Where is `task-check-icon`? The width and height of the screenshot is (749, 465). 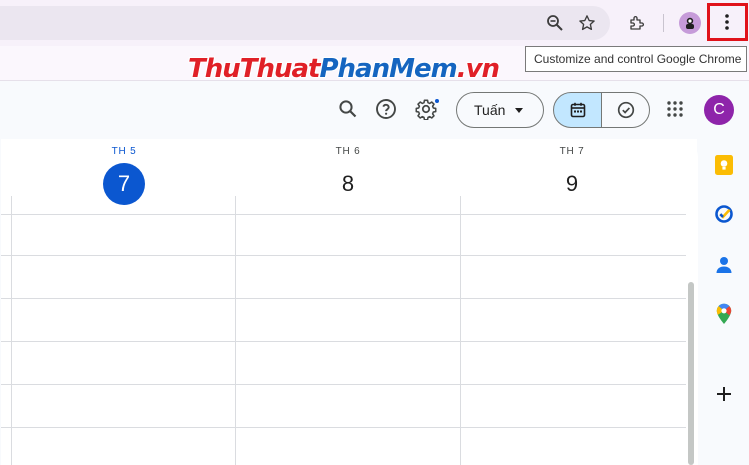
task-check-icon is located at coordinates (625, 110).